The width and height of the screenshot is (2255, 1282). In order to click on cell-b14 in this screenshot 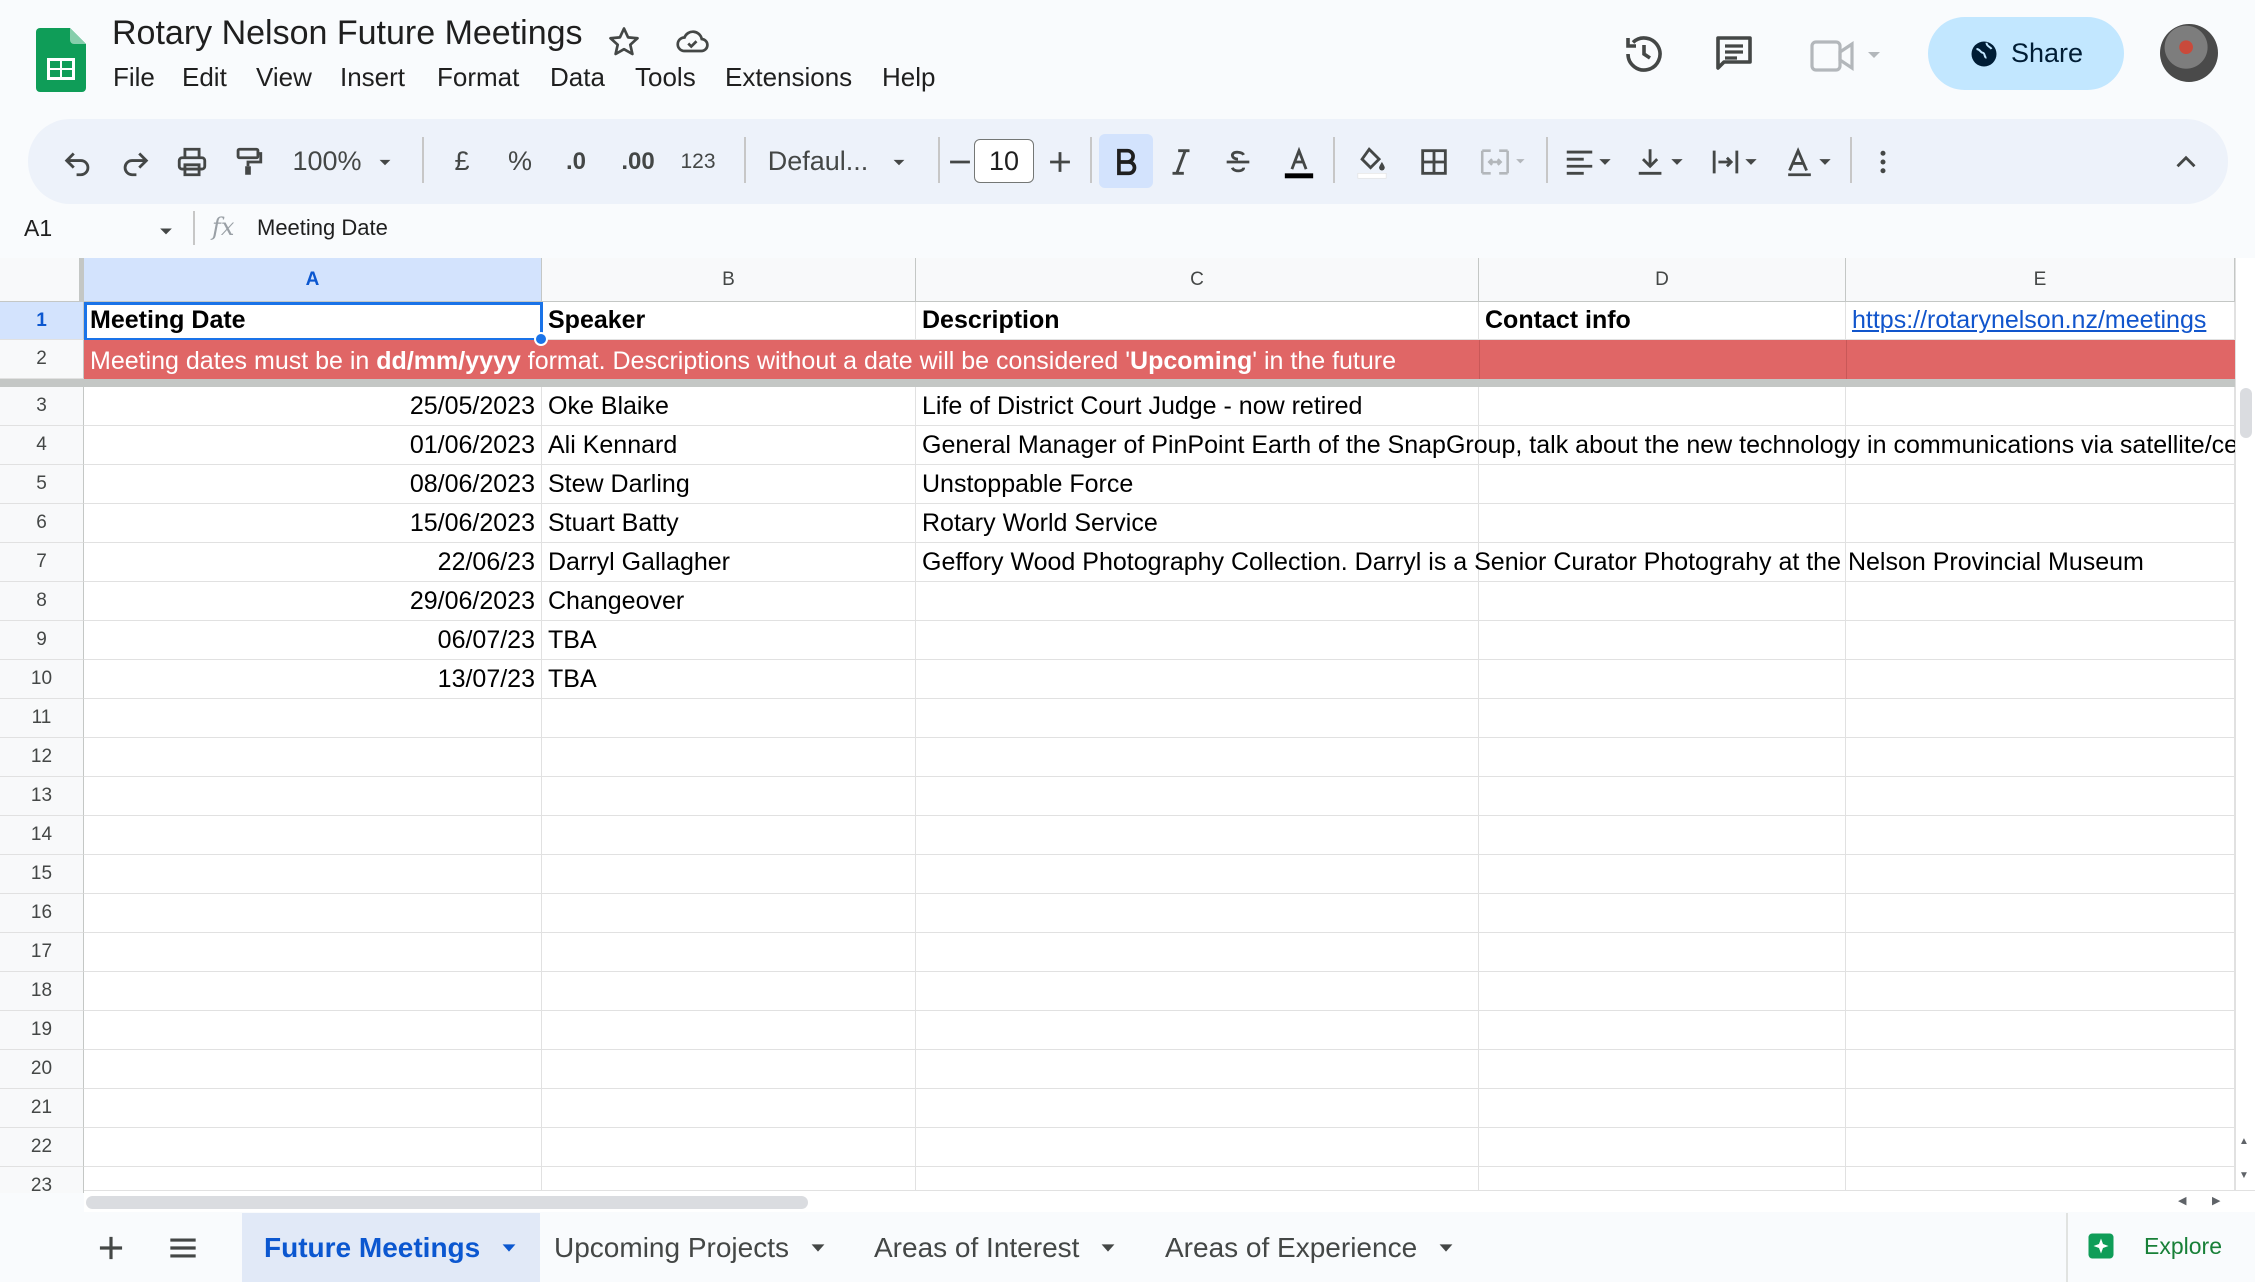, I will do `click(729, 835)`.